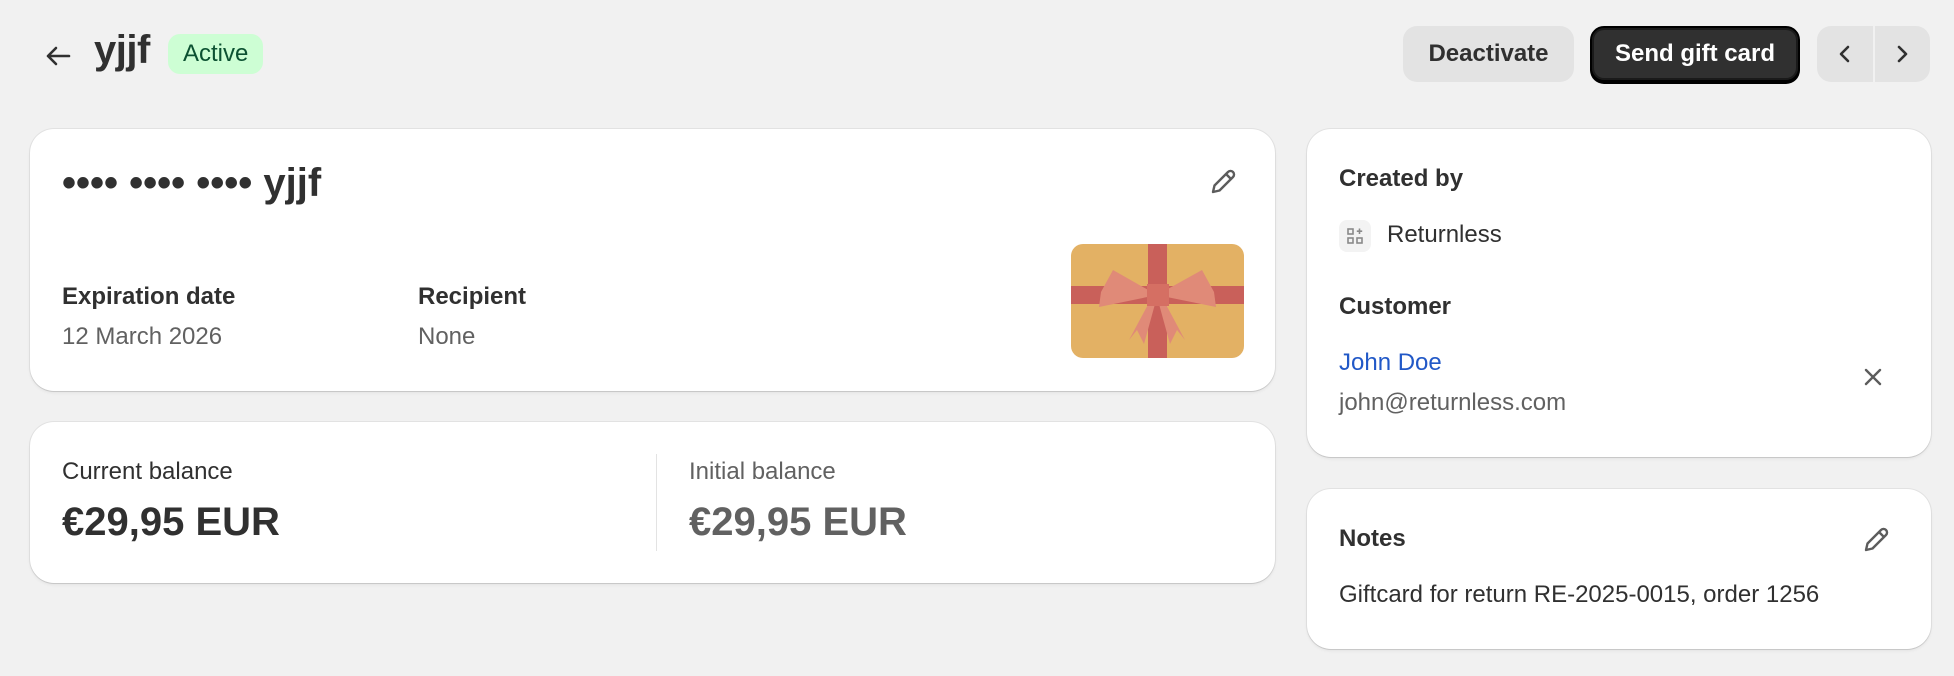  What do you see at coordinates (1372, 538) in the screenshot?
I see `notes-label: Notes` at bounding box center [1372, 538].